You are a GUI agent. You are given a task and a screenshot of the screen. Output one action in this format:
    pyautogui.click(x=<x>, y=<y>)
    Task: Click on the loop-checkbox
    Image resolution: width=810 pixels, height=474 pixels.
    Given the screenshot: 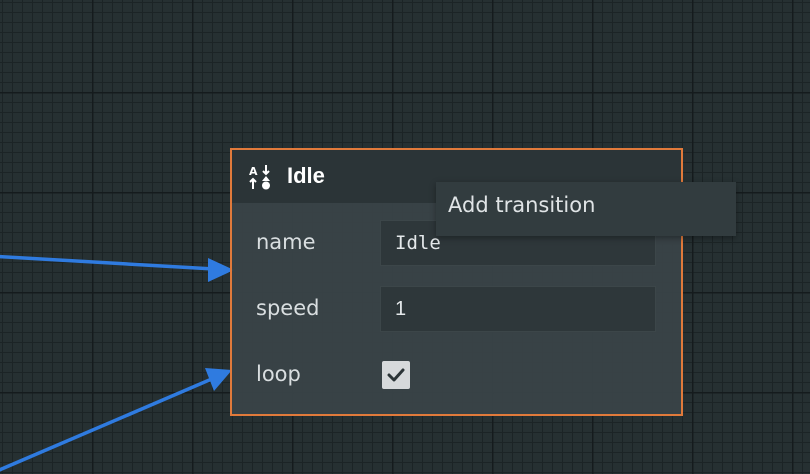 What is the action you would take?
    pyautogui.click(x=396, y=375)
    